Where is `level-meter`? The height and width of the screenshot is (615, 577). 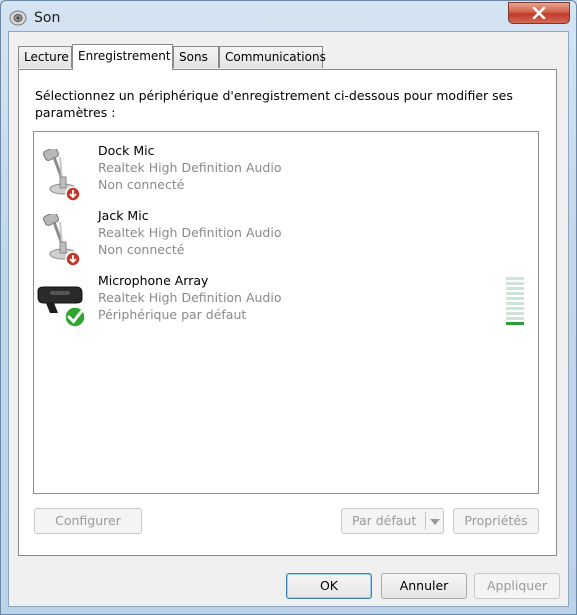
level-meter is located at coordinates (515, 302).